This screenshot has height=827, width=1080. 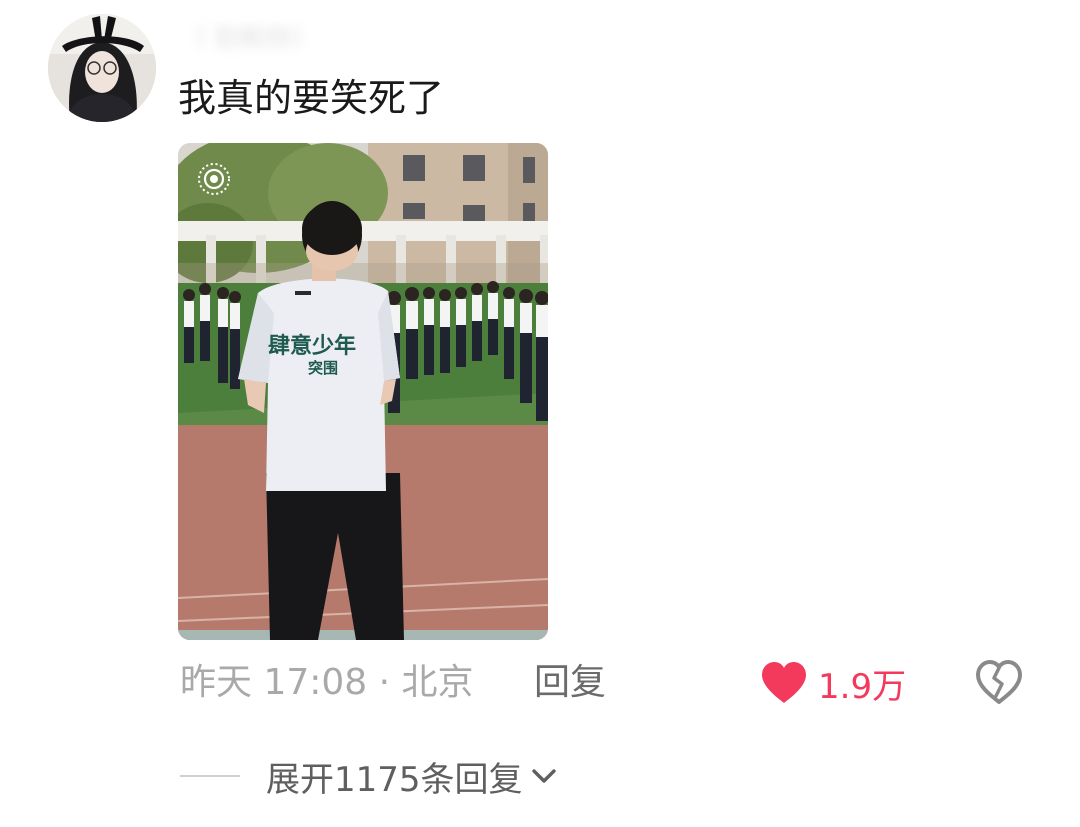 What do you see at coordinates (784, 682) in the screenshot?
I see `heart-filled-icon` at bounding box center [784, 682].